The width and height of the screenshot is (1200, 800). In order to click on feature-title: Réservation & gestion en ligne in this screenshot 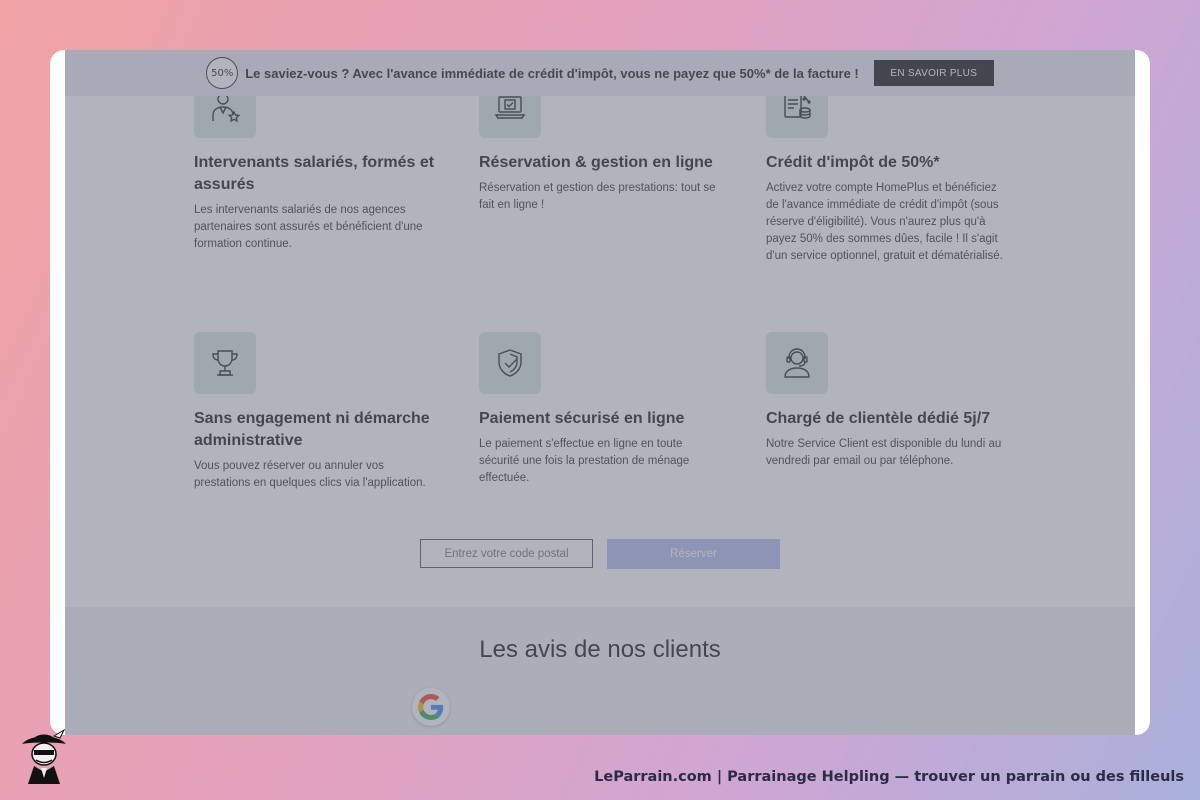, I will do `click(596, 162)`.